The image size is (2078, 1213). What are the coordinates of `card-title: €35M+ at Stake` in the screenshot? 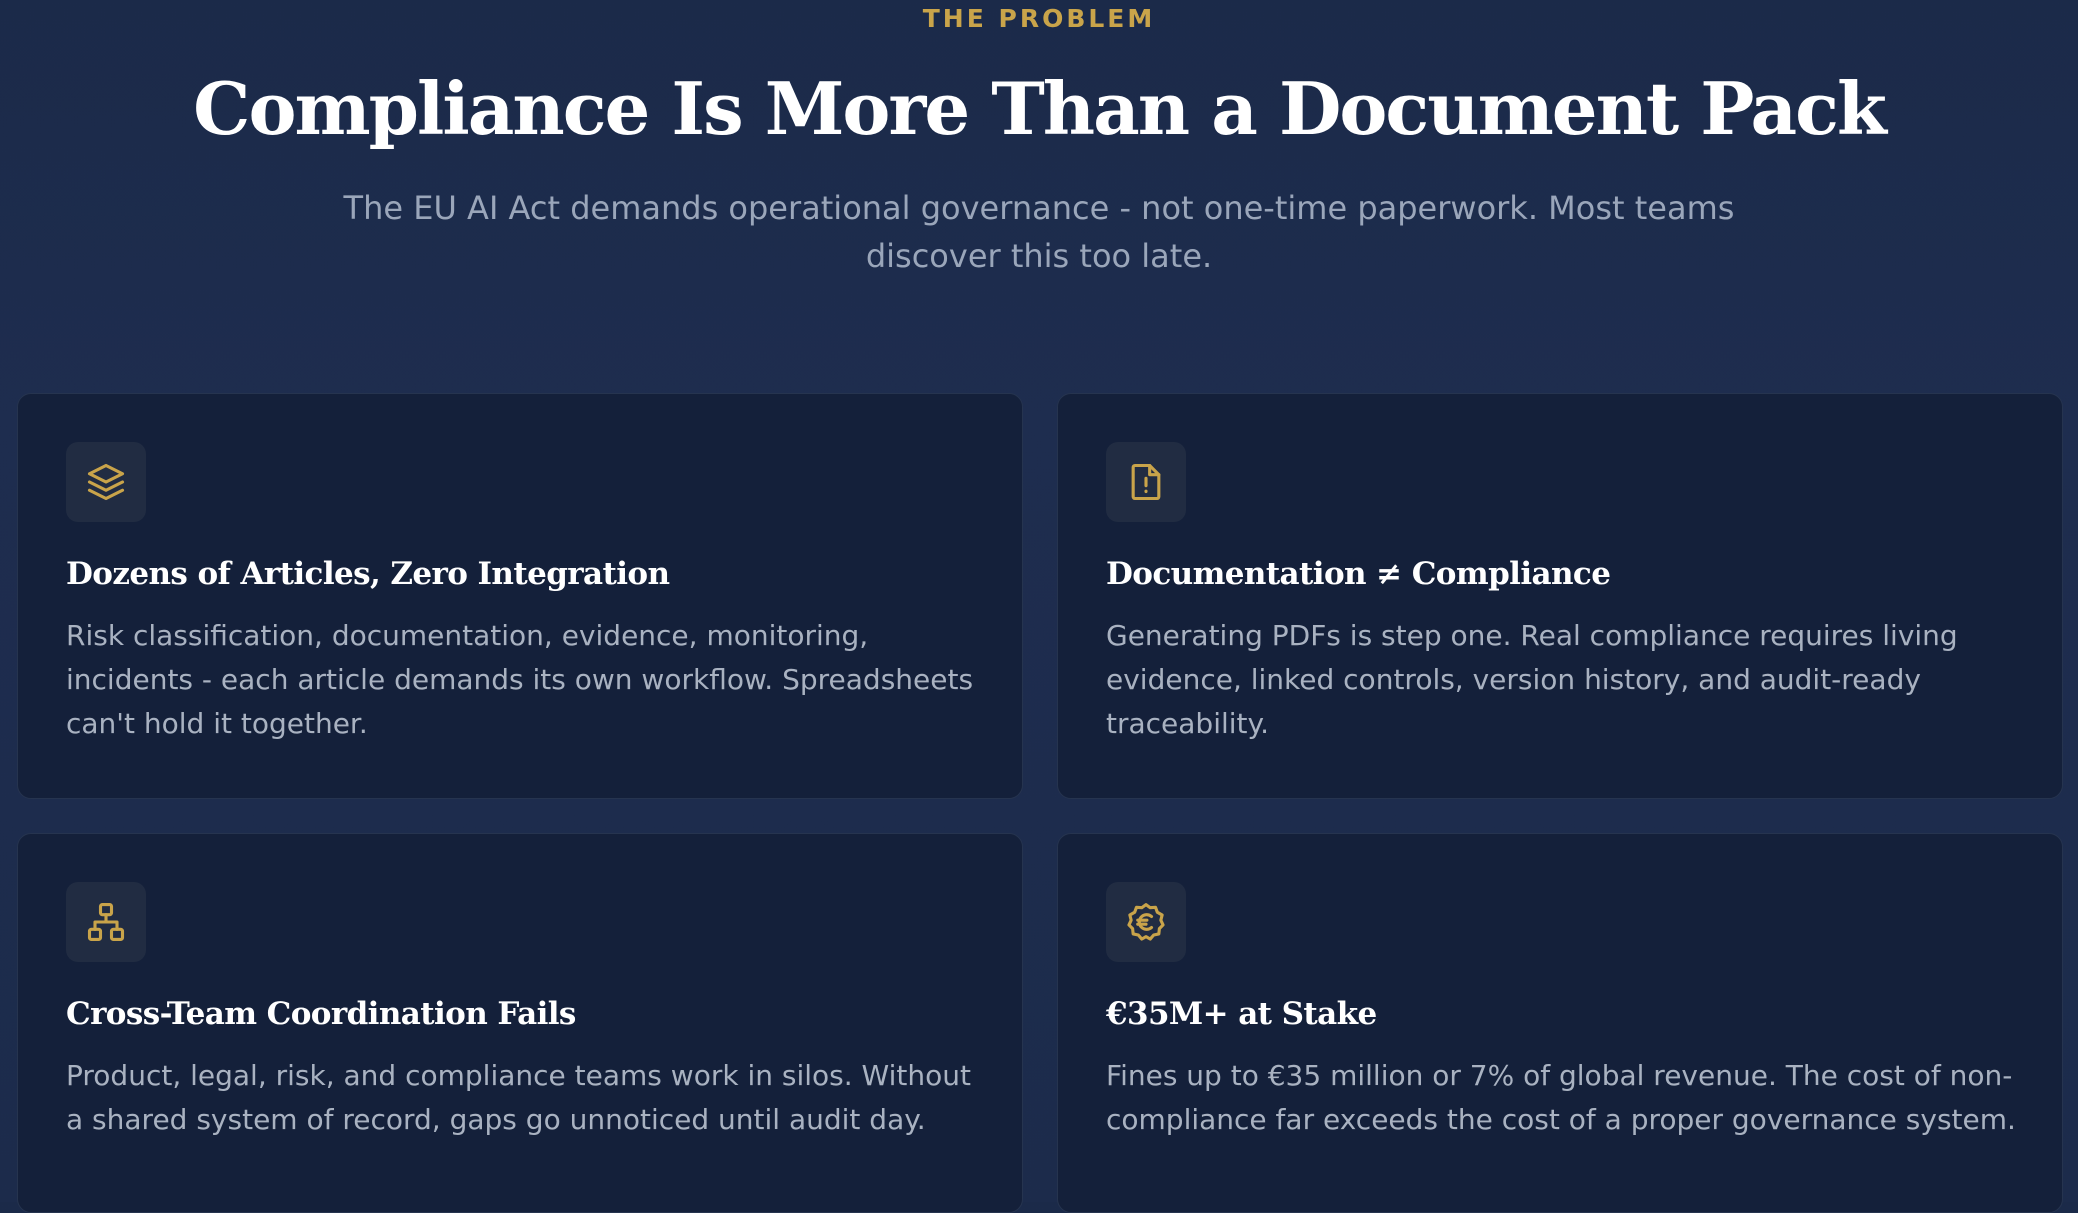 It's located at (1241, 1014).